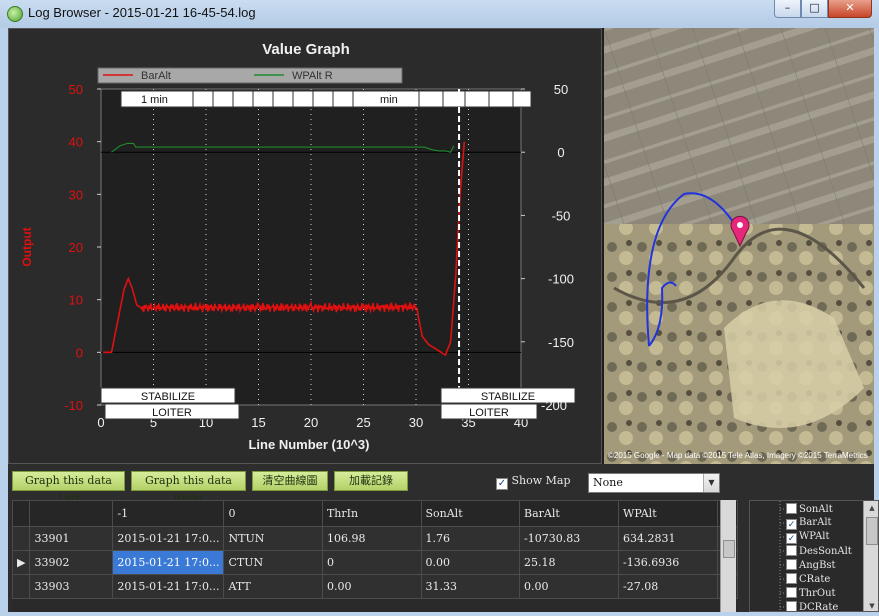  Describe the element at coordinates (561, 342) in the screenshot. I see `y2-tick-label: -150` at that location.